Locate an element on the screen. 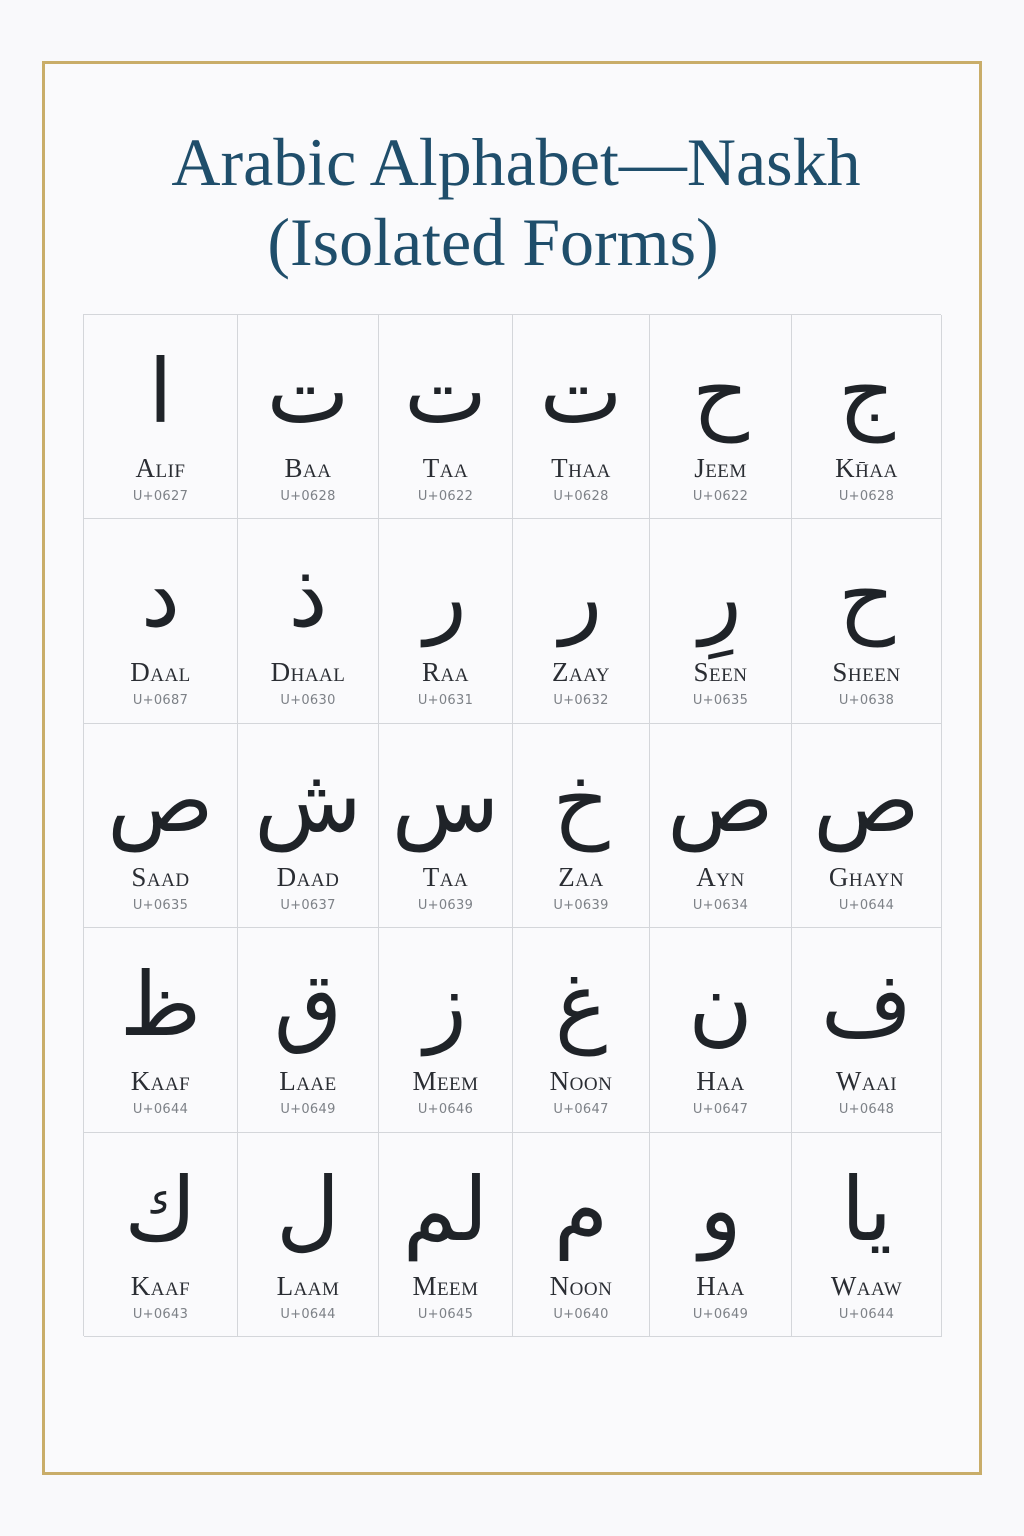 The width and height of the screenshot is (1024, 1536). unicode-codepoint: U+0640 is located at coordinates (581, 1314).